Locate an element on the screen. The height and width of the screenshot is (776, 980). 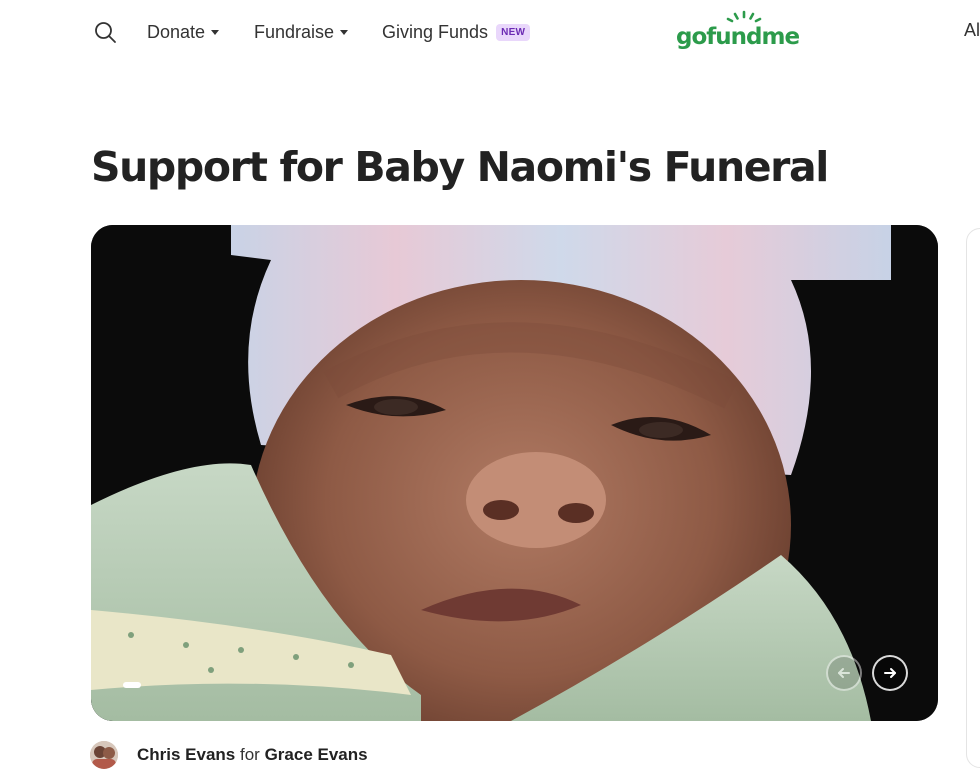
fundraise-label: Fundraise is located at coordinates (294, 31).